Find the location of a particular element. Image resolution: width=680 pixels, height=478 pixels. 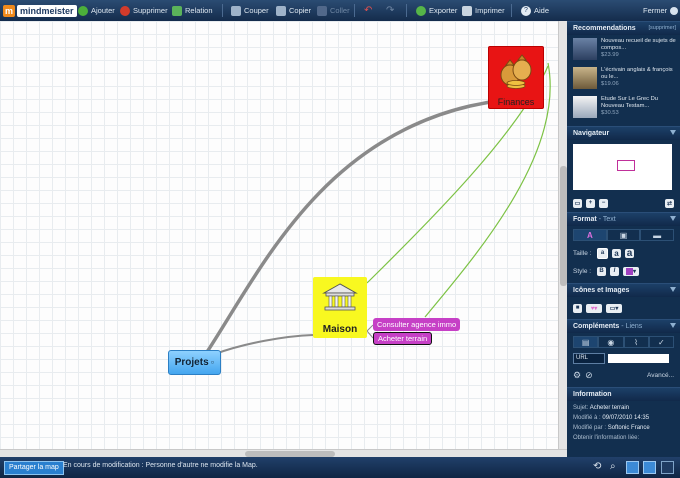

info-label: Modifié à : is located at coordinates (587, 418).